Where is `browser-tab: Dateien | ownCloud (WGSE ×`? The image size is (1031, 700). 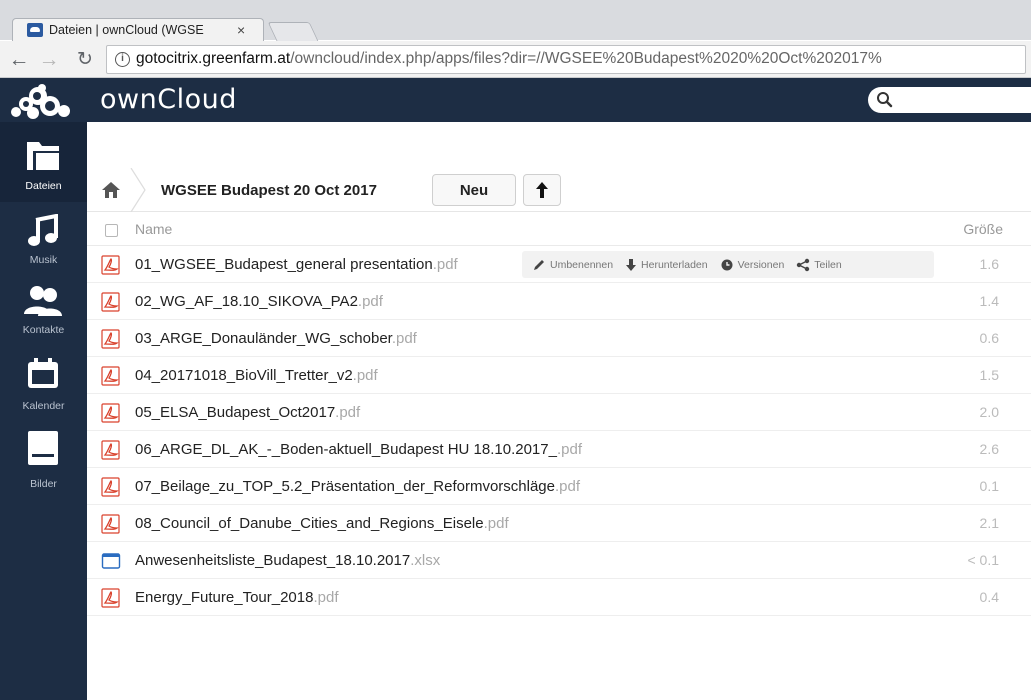
browser-tab: Dateien | ownCloud (WGSE × is located at coordinates (138, 29).